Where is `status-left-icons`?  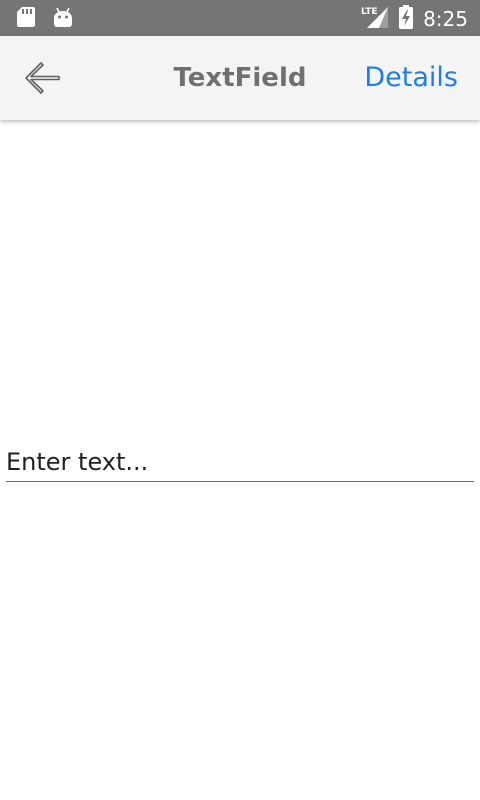
status-left-icons is located at coordinates (45, 19).